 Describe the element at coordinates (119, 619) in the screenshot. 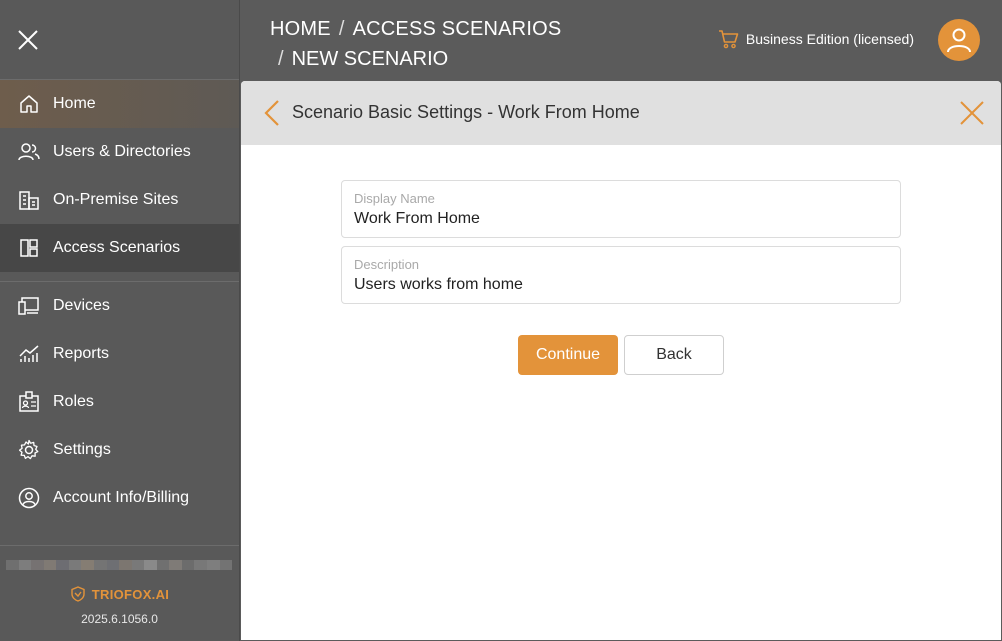

I see `version-text: 2025.6.1056.0` at that location.